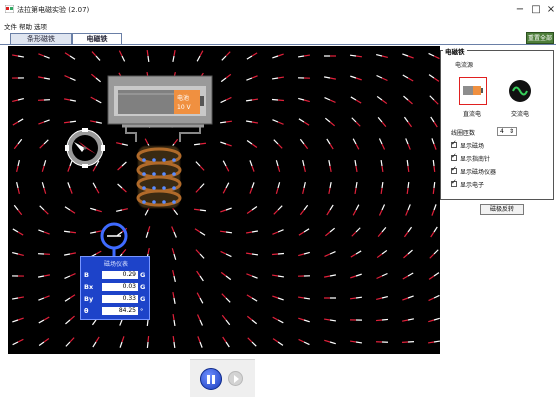 The width and height of the screenshot is (556, 398). What do you see at coordinates (154, 160) in the screenshot?
I see `electron` at bounding box center [154, 160].